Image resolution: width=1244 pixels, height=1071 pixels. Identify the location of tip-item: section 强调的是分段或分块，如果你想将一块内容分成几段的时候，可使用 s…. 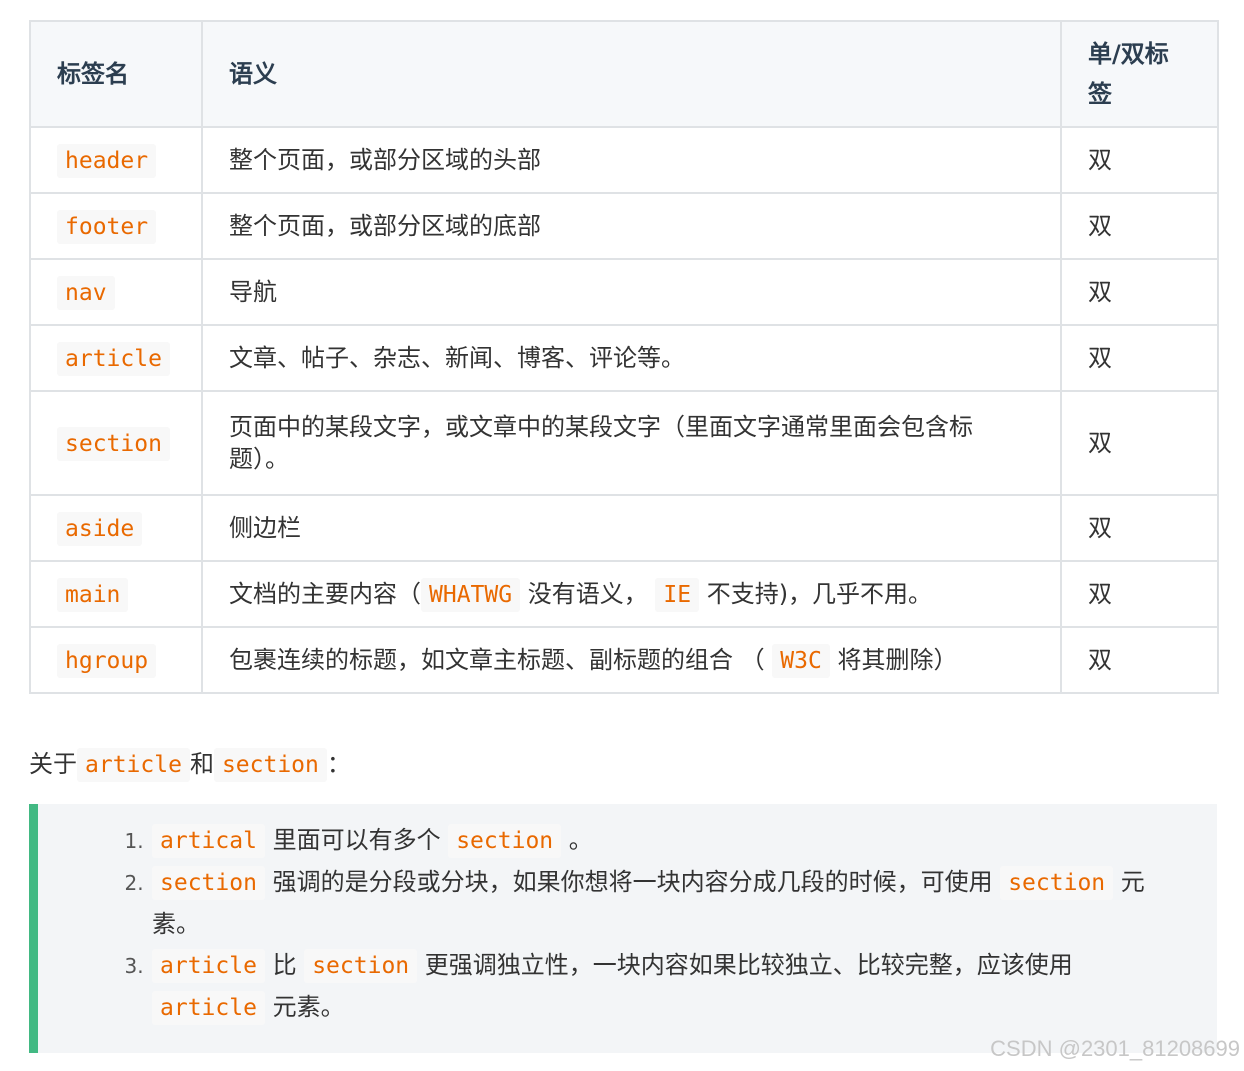
(663, 903).